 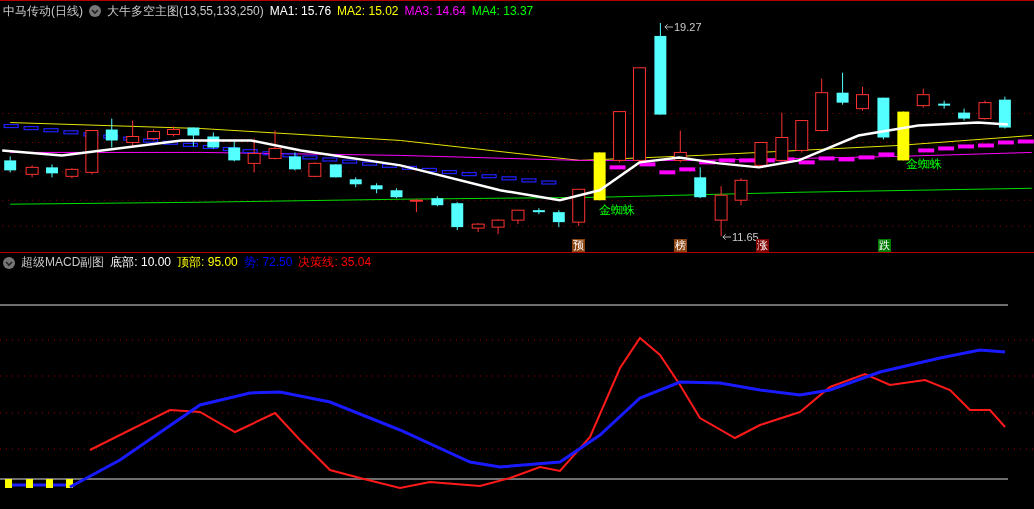 What do you see at coordinates (884, 245) in the screenshot?
I see `signal-tag: 跌` at bounding box center [884, 245].